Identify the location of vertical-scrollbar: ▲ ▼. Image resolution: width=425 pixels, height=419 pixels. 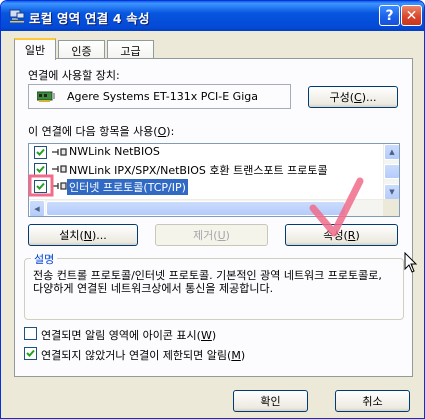
(391, 172).